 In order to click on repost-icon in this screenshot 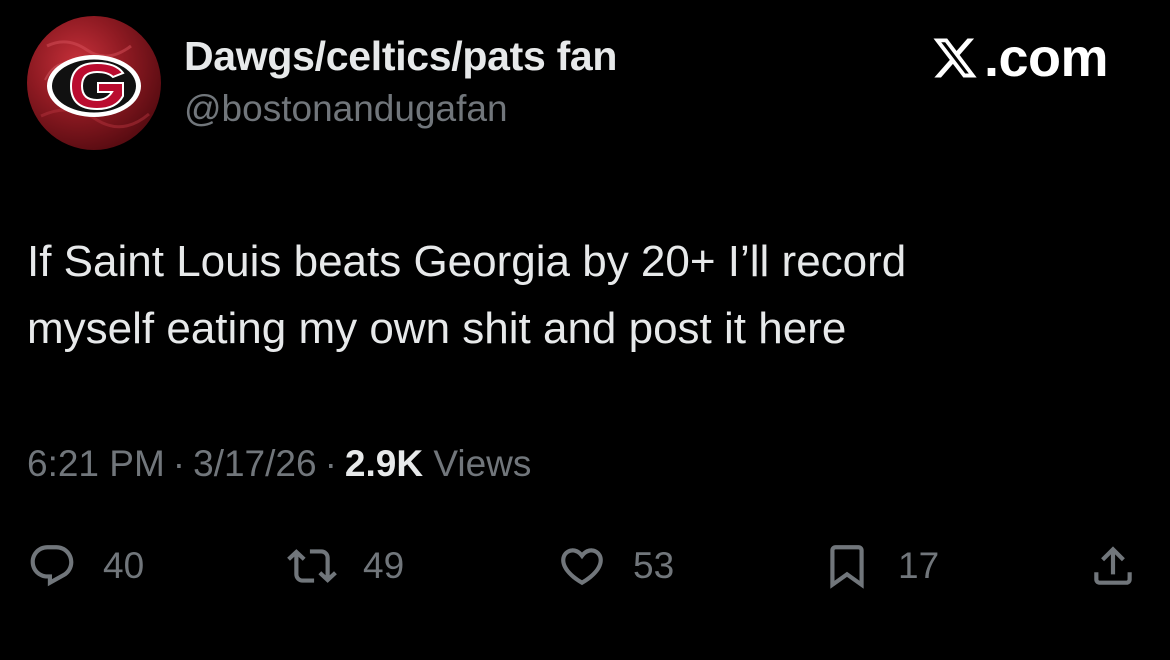, I will do `click(312, 566)`.